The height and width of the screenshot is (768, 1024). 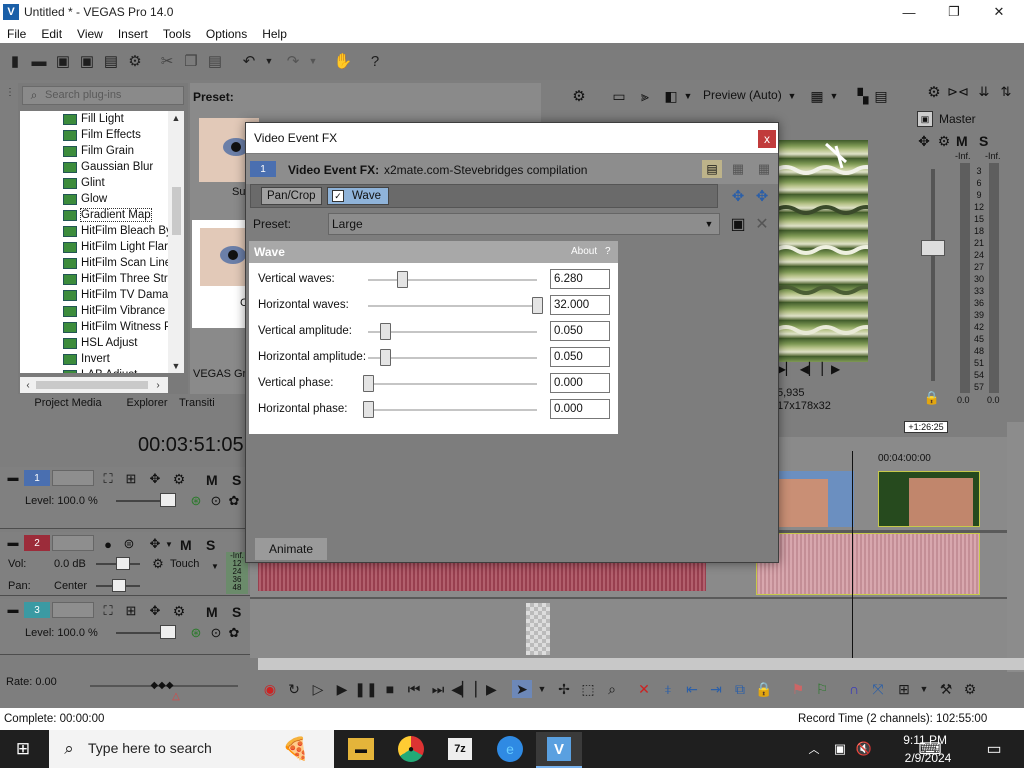 I want to click on windows-start-icon: ⊞, so click(x=23, y=748).